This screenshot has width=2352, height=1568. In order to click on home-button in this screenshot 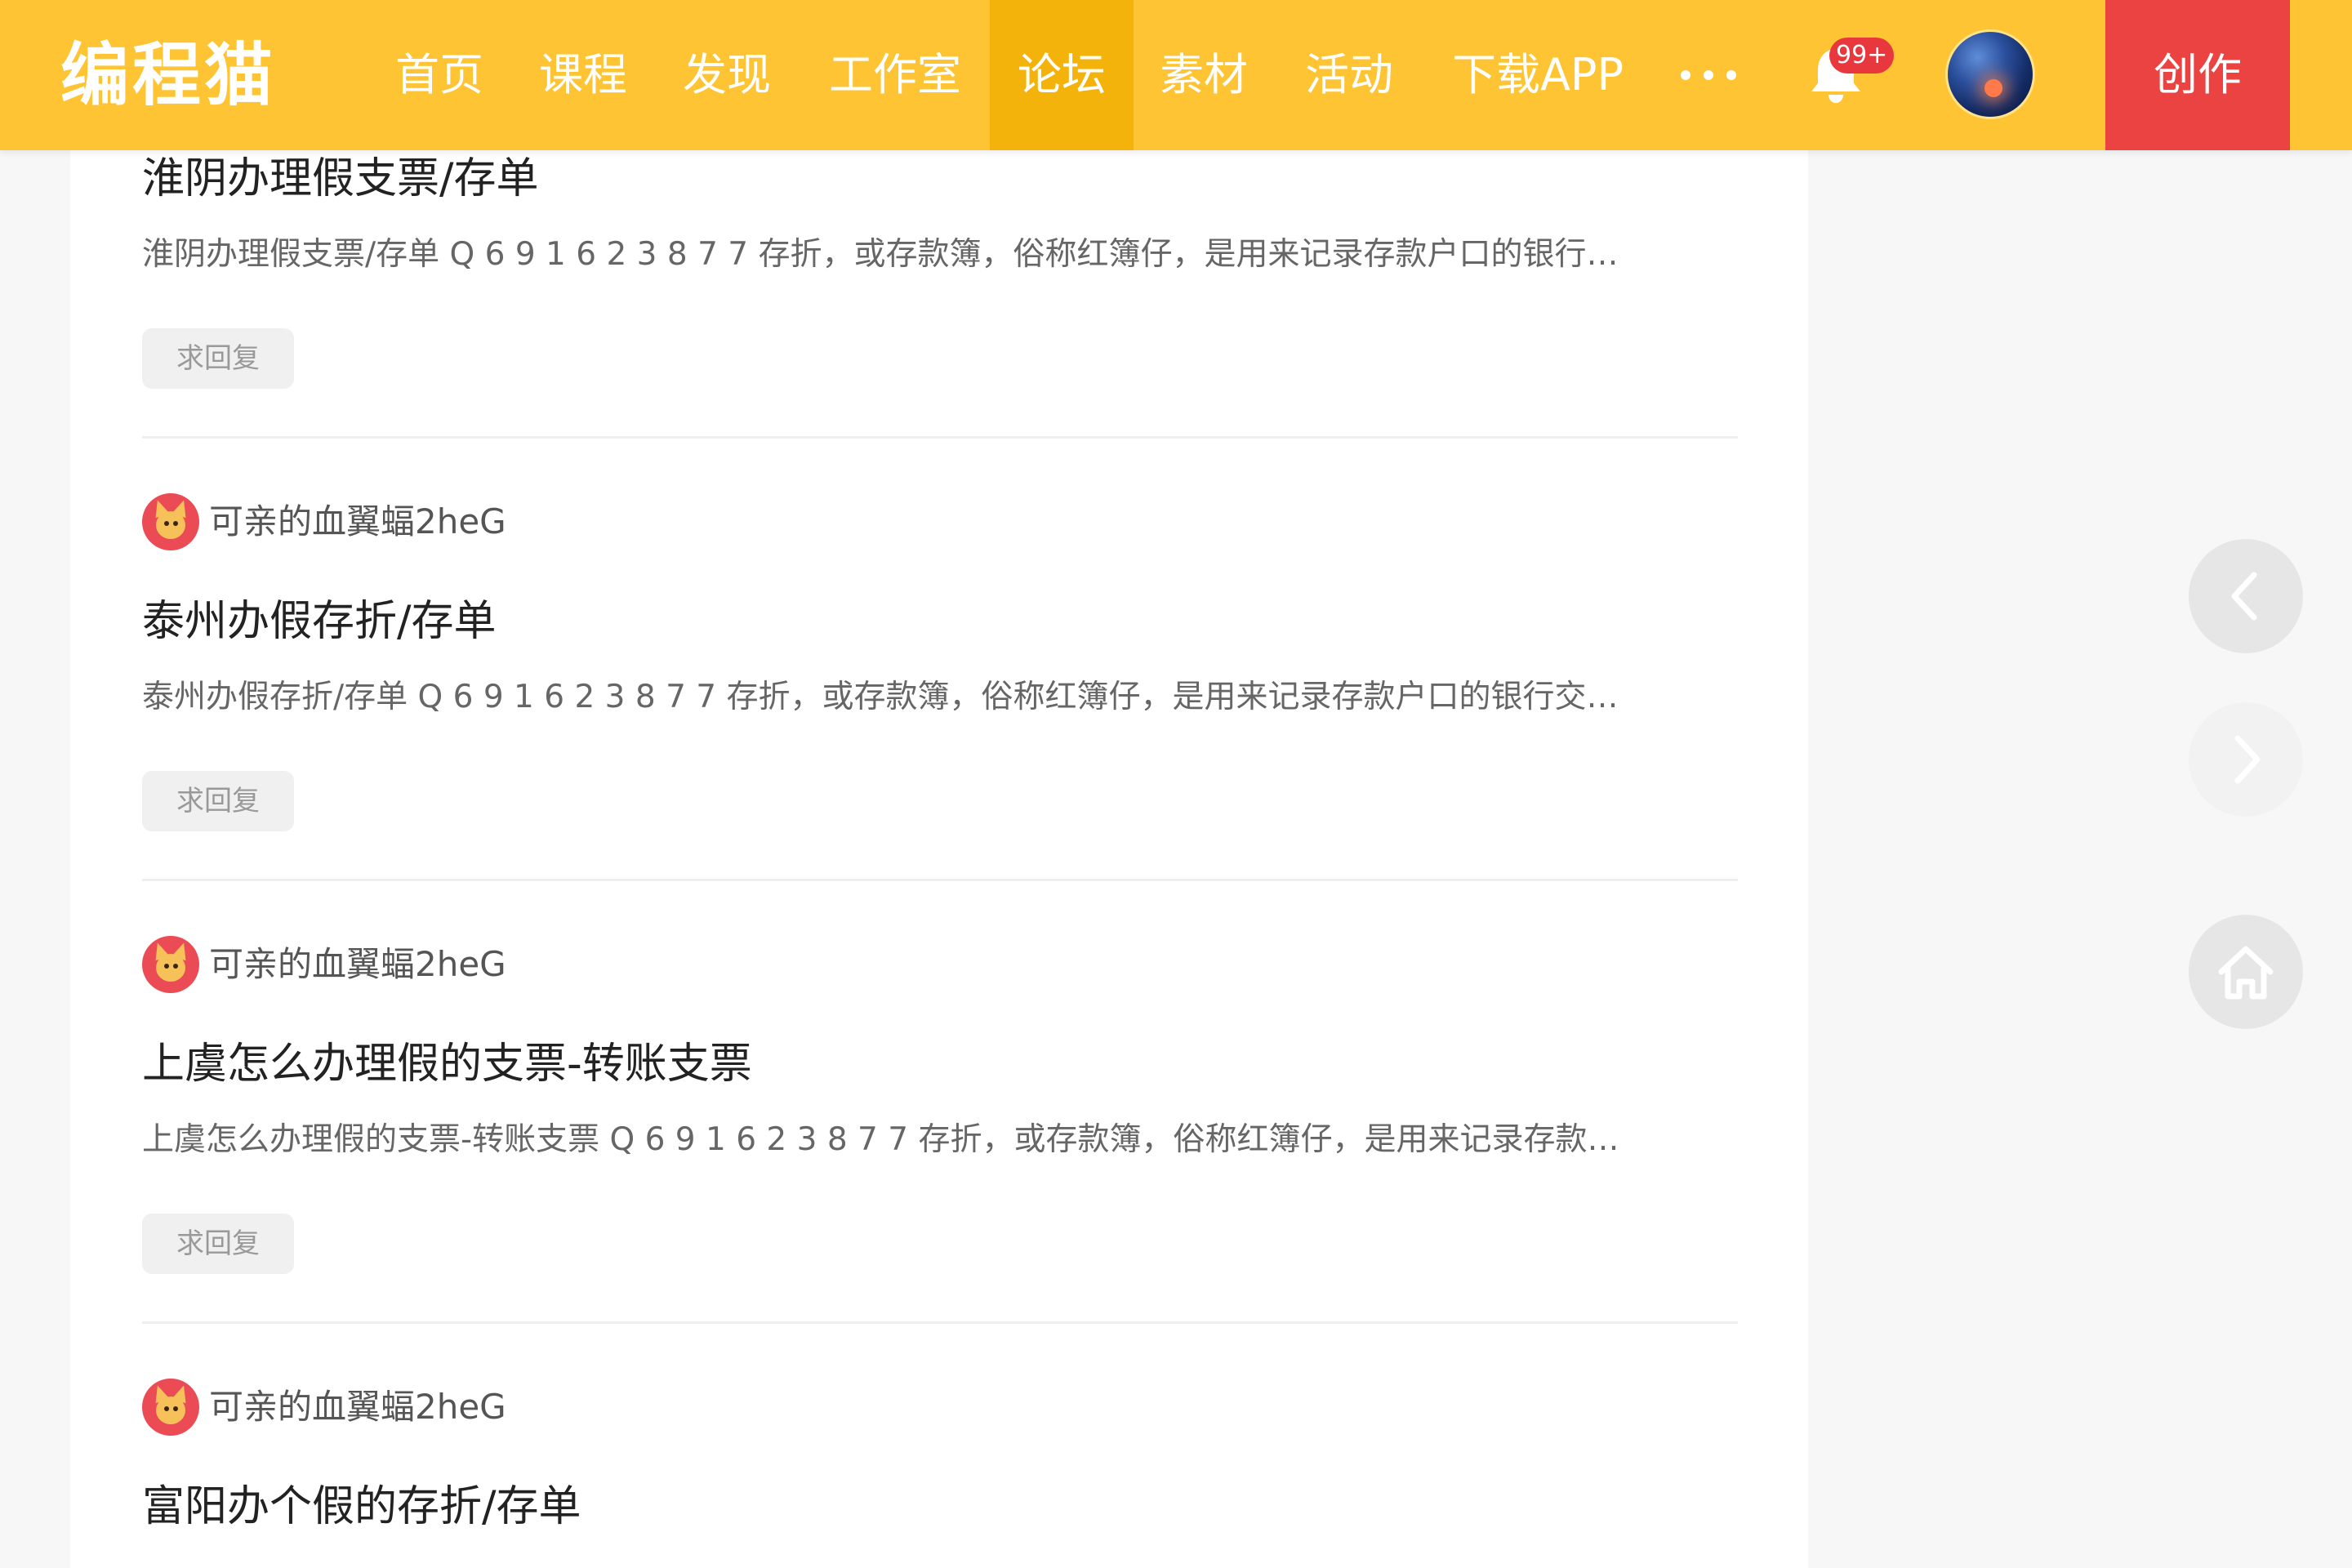, I will do `click(2246, 972)`.